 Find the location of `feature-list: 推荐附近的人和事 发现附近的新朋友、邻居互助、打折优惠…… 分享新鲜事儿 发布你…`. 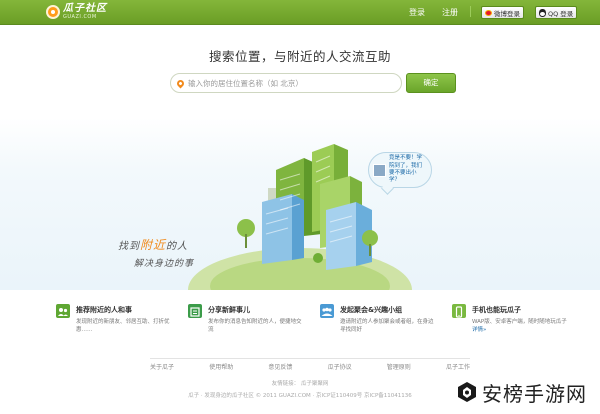

feature-list: 推荐附近的人和事 发现附近的新朋友、邻居互助、打折优惠…… 分享新鲜事儿 发布你… is located at coordinates (311, 324).